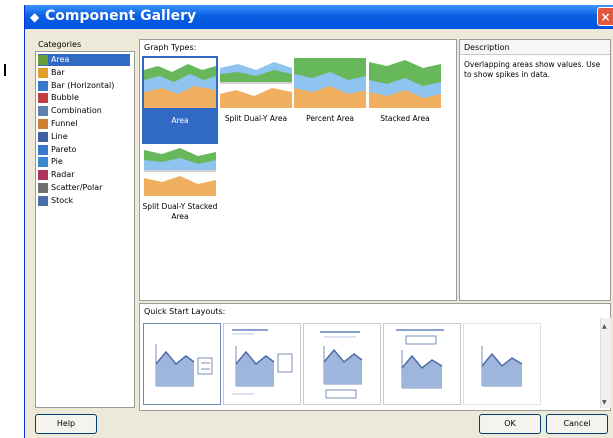  Describe the element at coordinates (43, 60) in the screenshot. I see `area-chart-icon` at that location.